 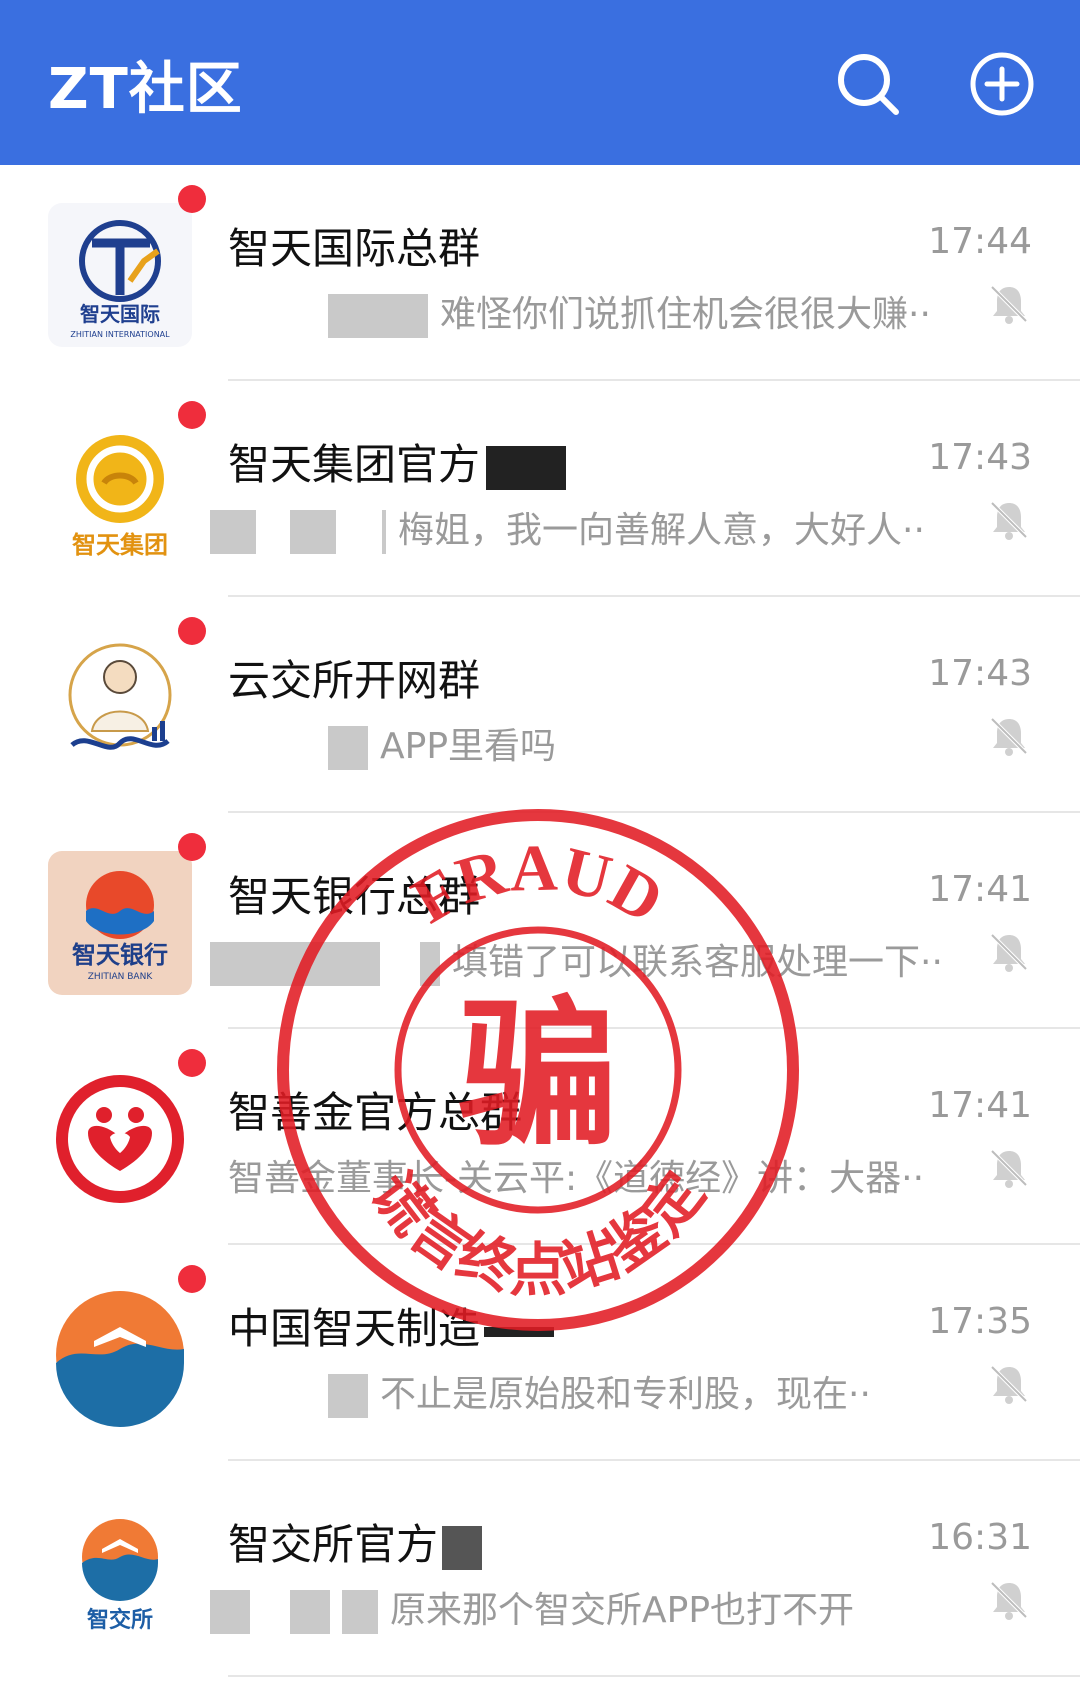 What do you see at coordinates (868, 84) in the screenshot?
I see `search-icon` at bounding box center [868, 84].